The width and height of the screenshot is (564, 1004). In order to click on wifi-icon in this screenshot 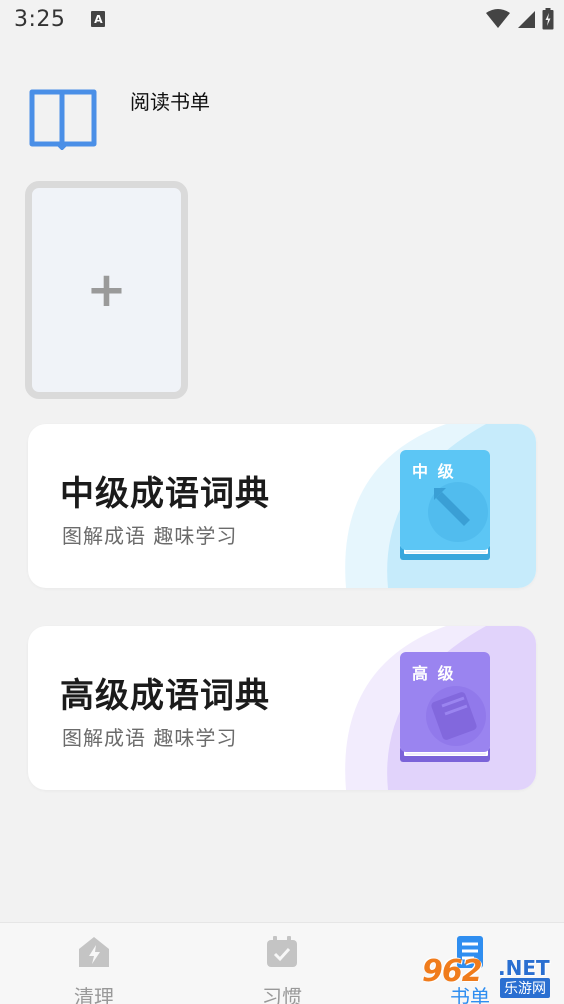, I will do `click(498, 18)`.